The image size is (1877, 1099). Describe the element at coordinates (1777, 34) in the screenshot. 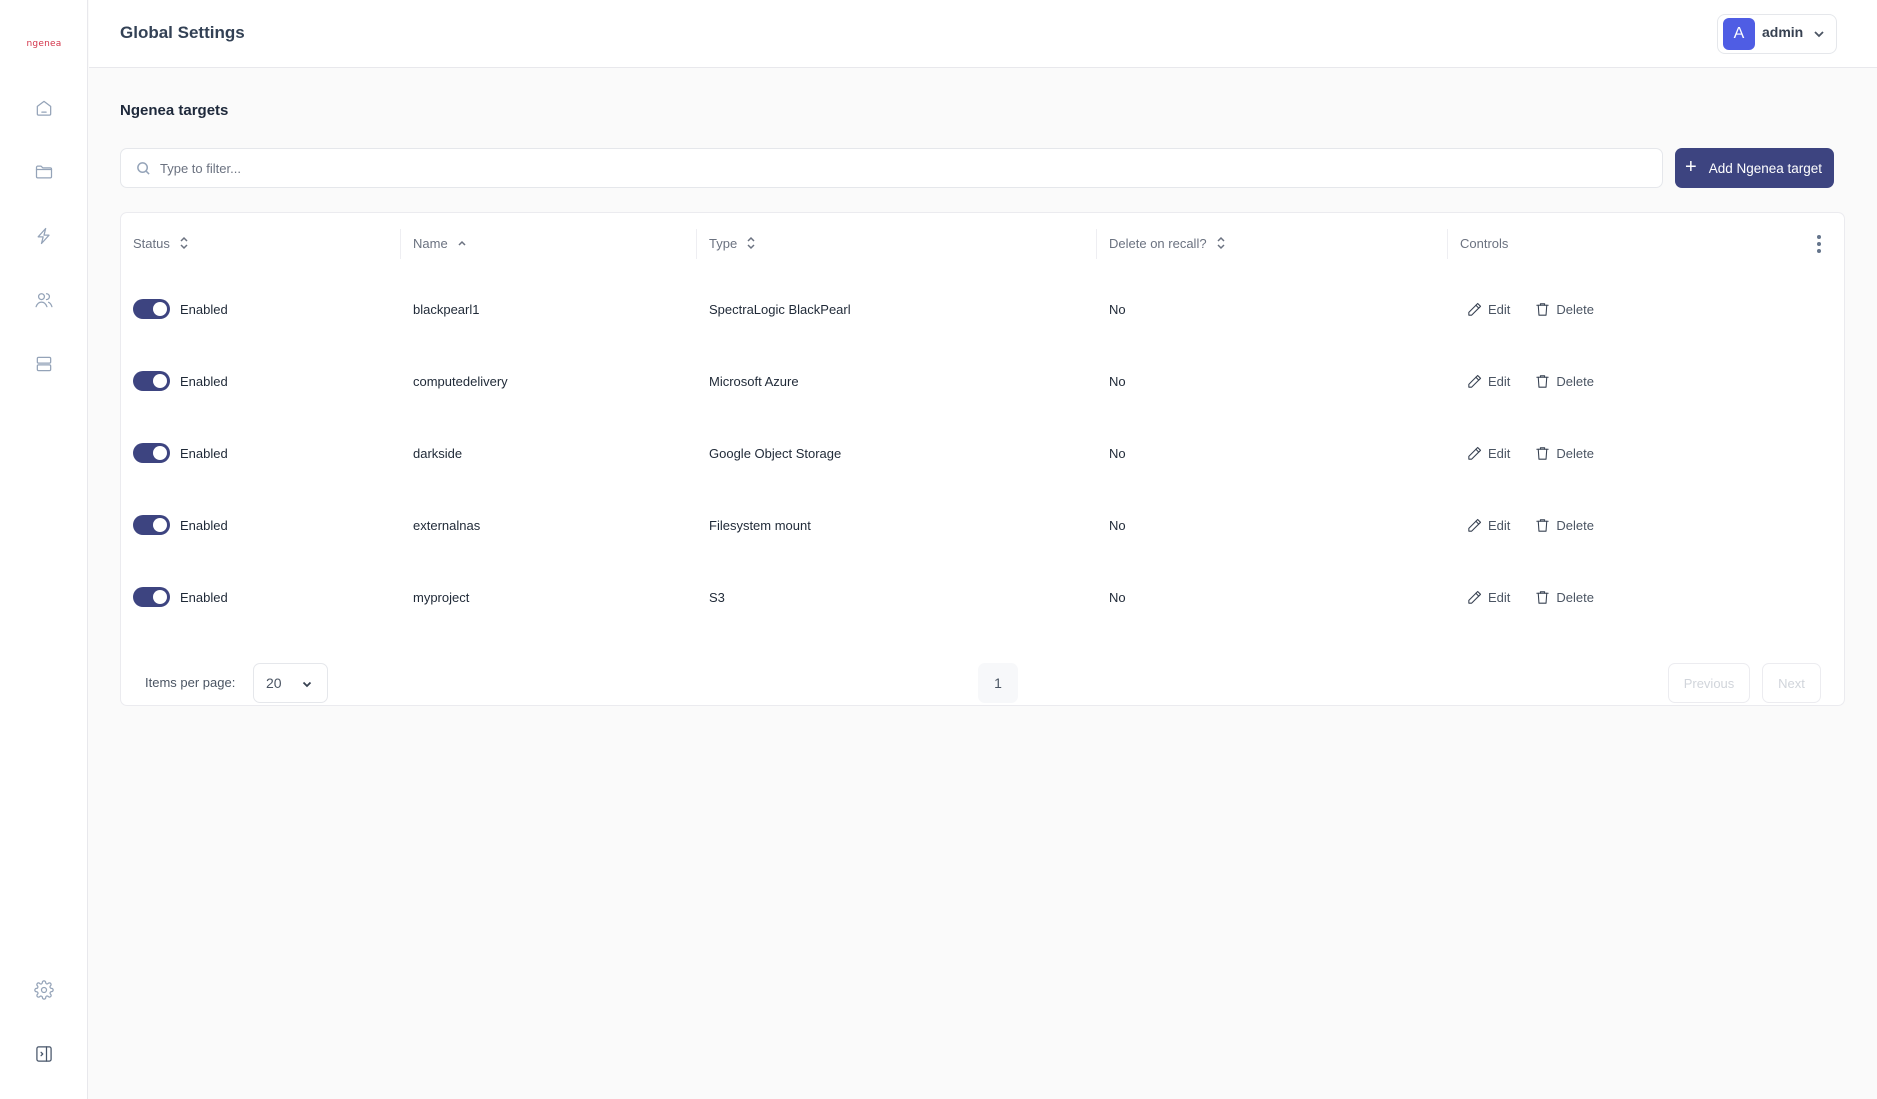

I see `user-menu: A admin` at that location.